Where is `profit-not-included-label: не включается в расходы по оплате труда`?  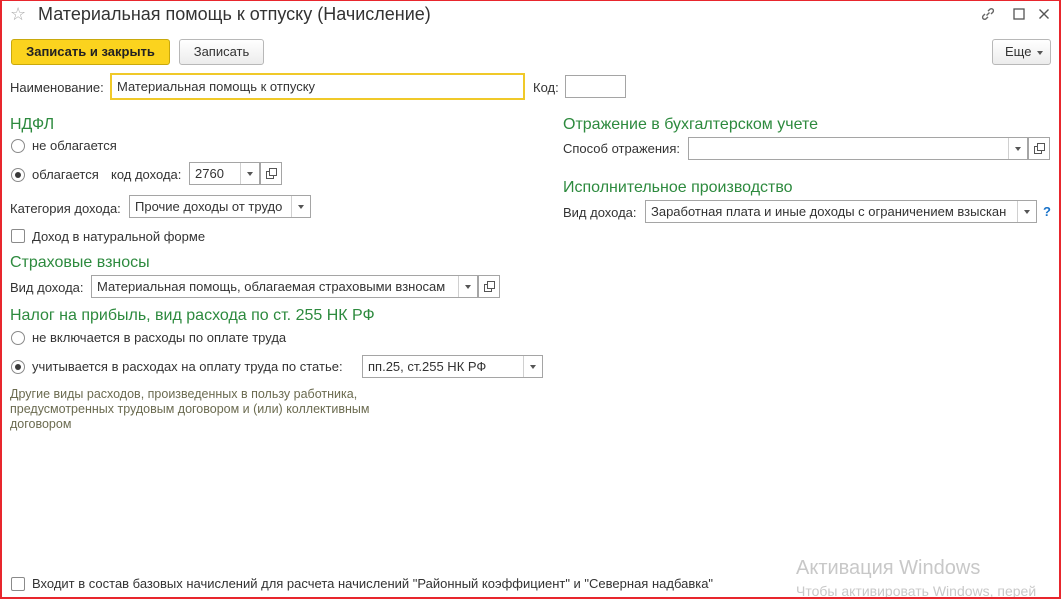
profit-not-included-label: не включается в расходы по оплате труда is located at coordinates (159, 337).